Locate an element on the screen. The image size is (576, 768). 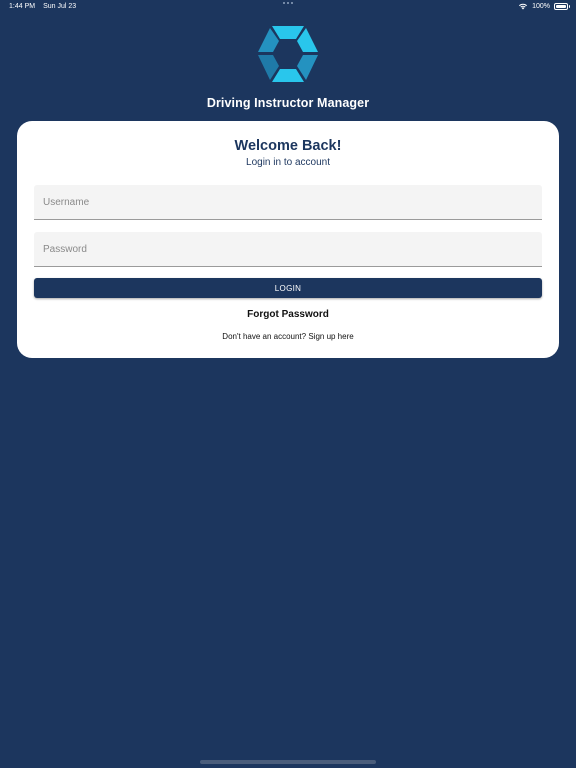
status-bar: 1:44 PM Sun Jul 23 100% is located at coordinates (288, 7).